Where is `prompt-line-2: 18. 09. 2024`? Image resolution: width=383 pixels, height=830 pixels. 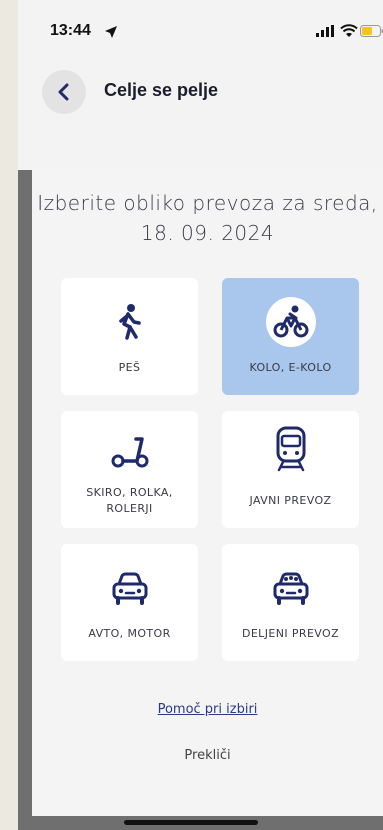
prompt-line-2: 18. 09. 2024 is located at coordinates (207, 233).